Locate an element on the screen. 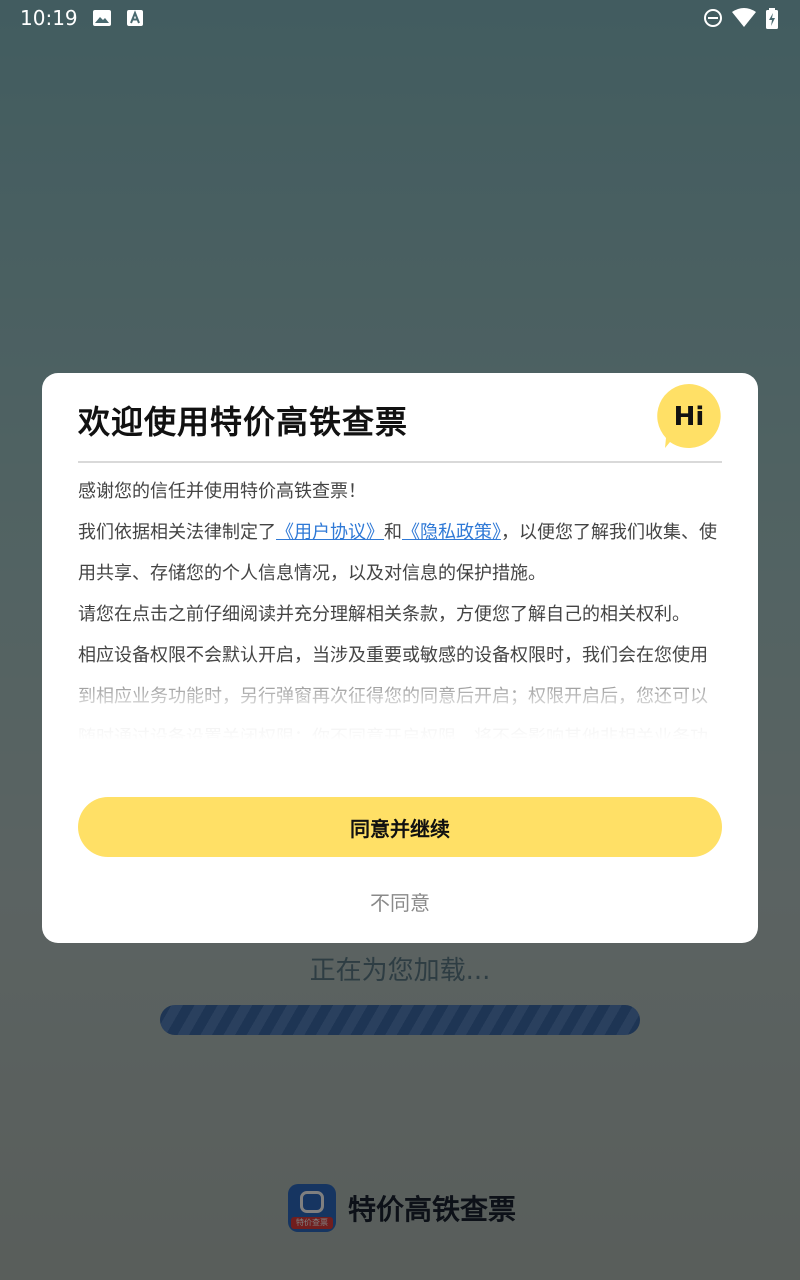  status-time: 10:19 is located at coordinates (49, 18).